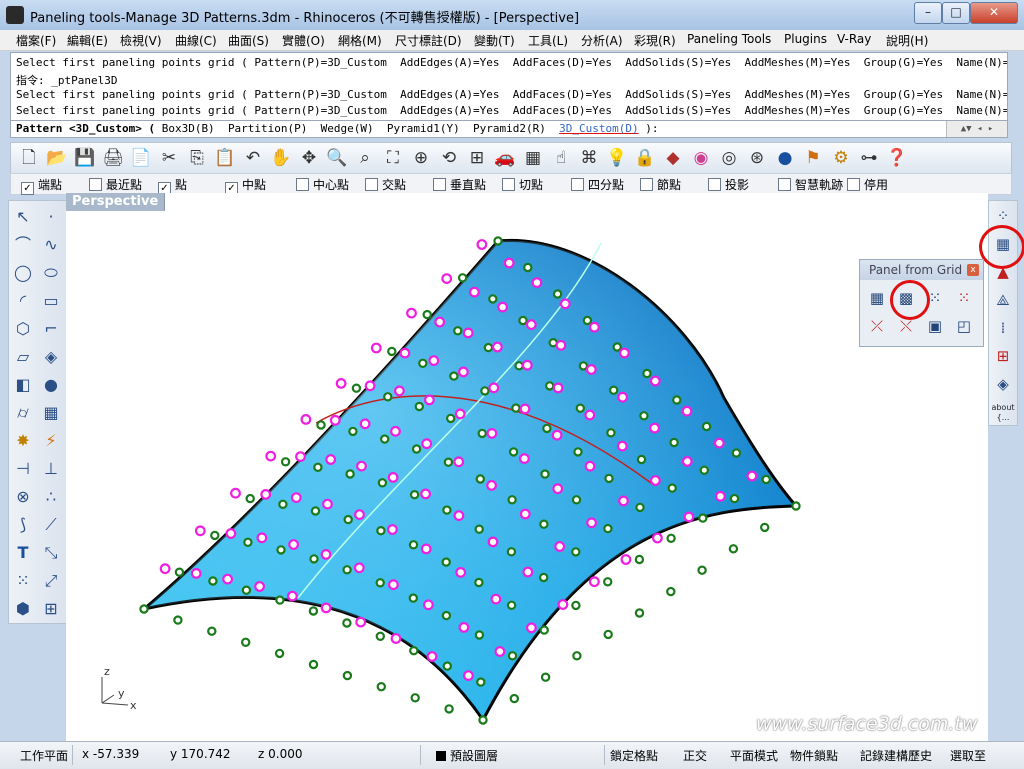 This screenshot has width=1024, height=769. What do you see at coordinates (85, 158) in the screenshot?
I see `save-icon: 💾` at bounding box center [85, 158].